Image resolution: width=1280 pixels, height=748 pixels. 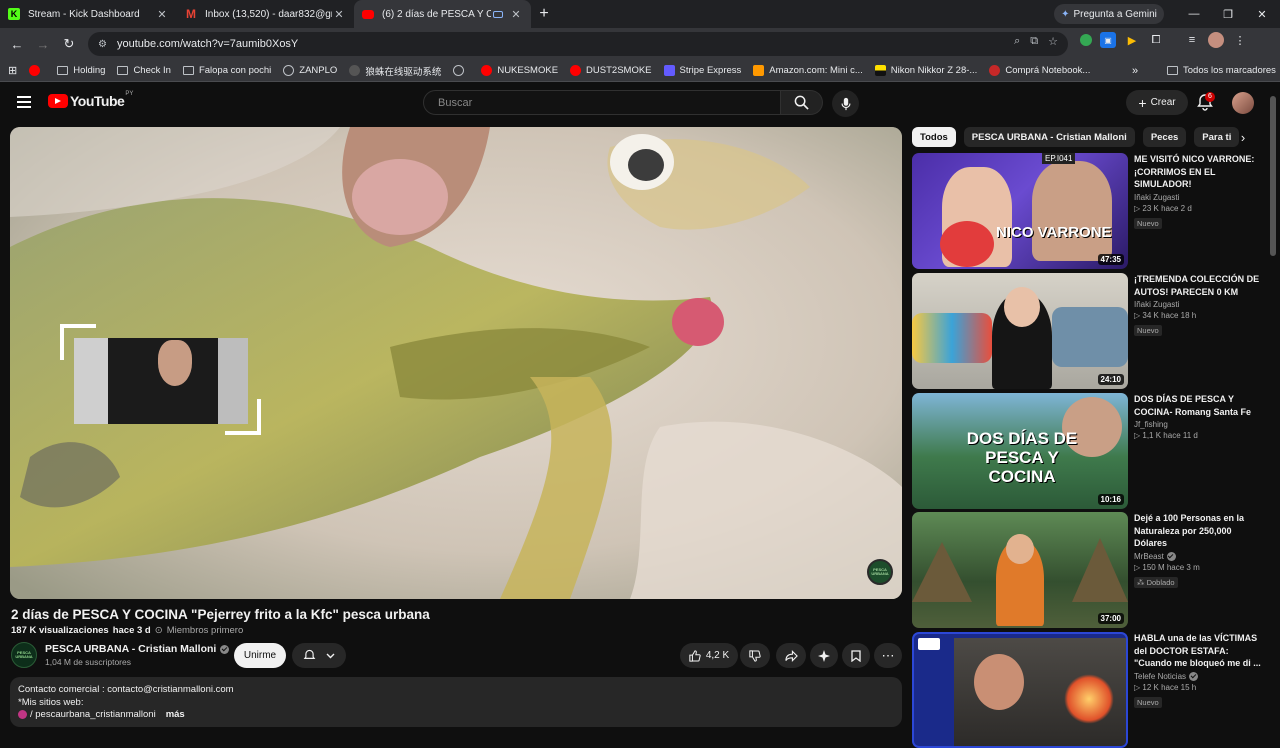 I want to click on thumbs-up-icon, so click(x=695, y=655).